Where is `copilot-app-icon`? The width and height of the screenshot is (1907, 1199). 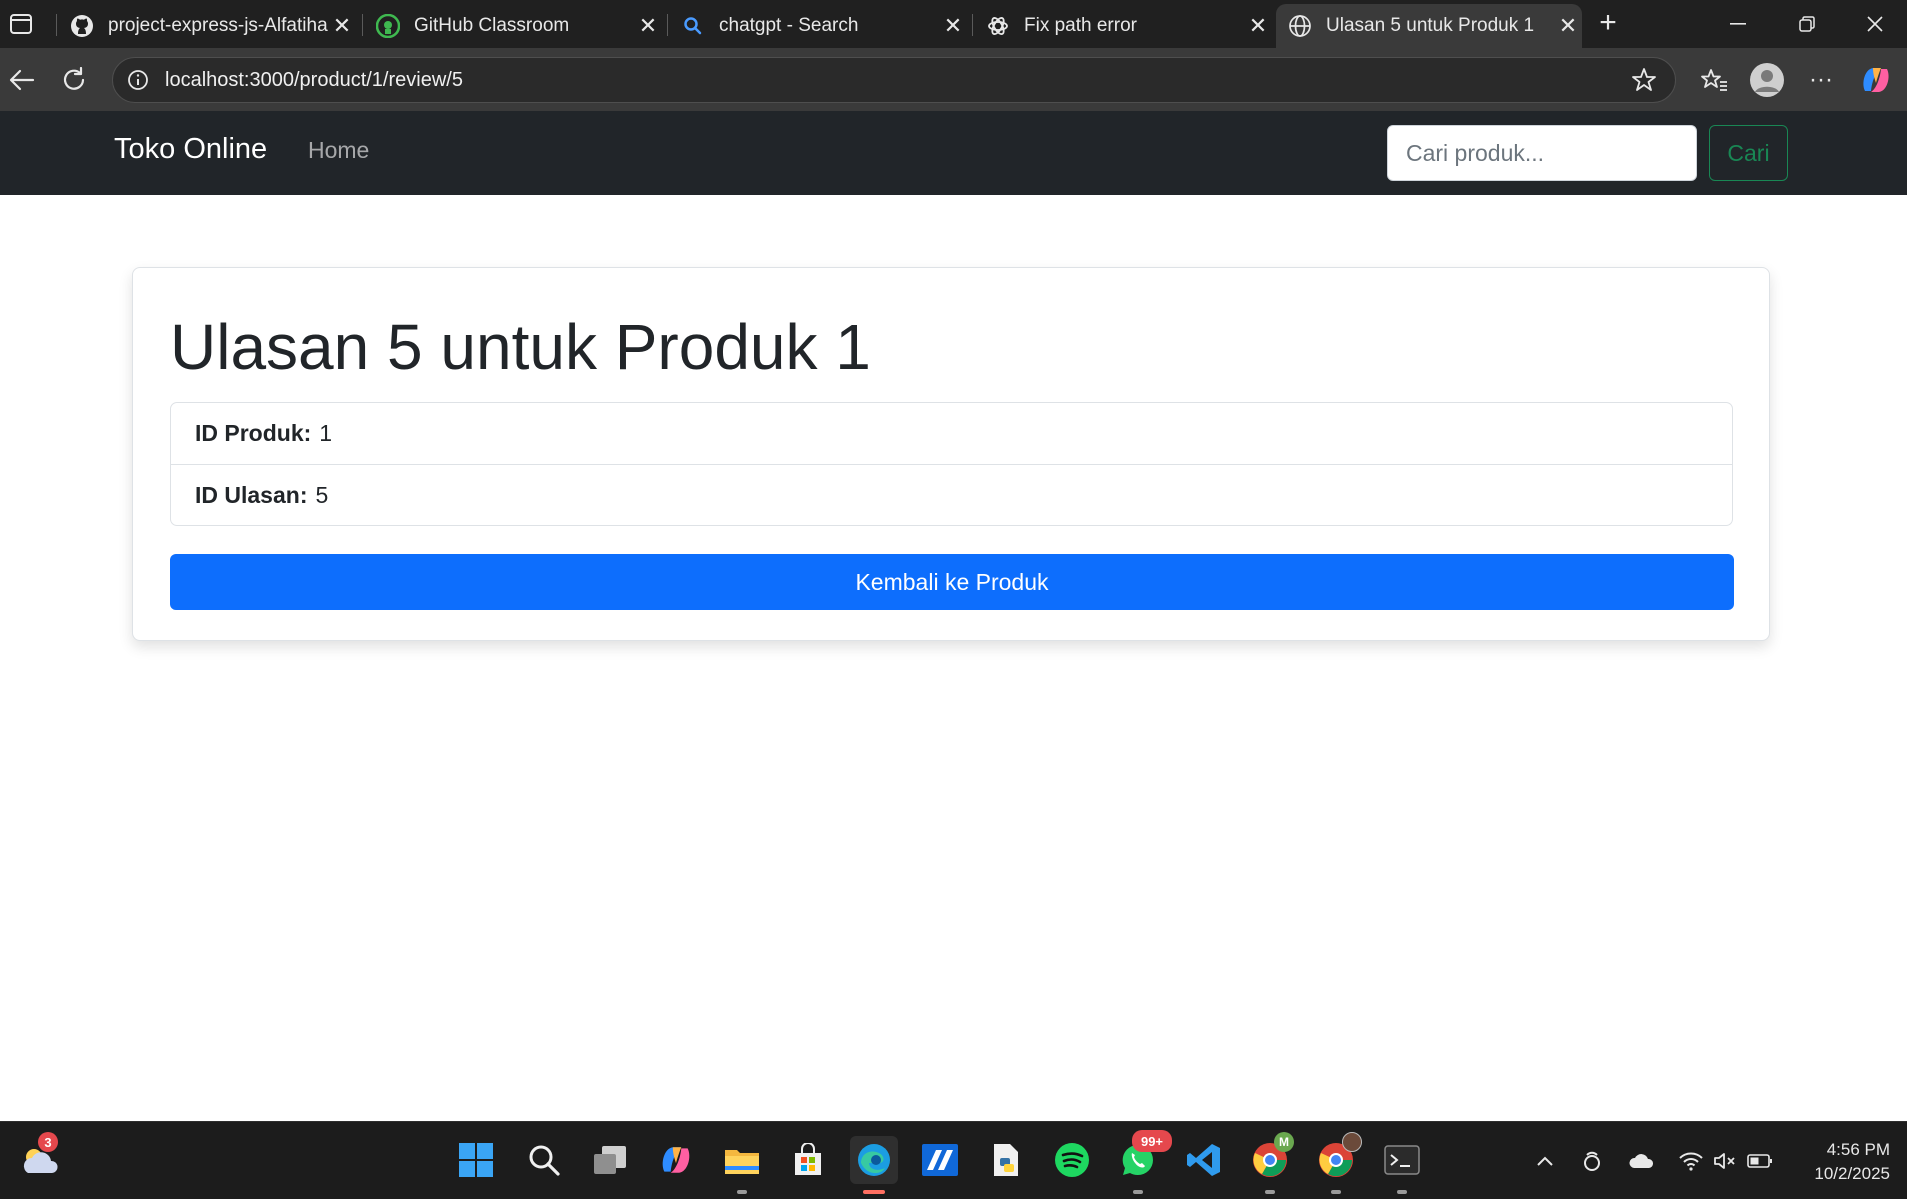
copilot-app-icon is located at coordinates (676, 1160).